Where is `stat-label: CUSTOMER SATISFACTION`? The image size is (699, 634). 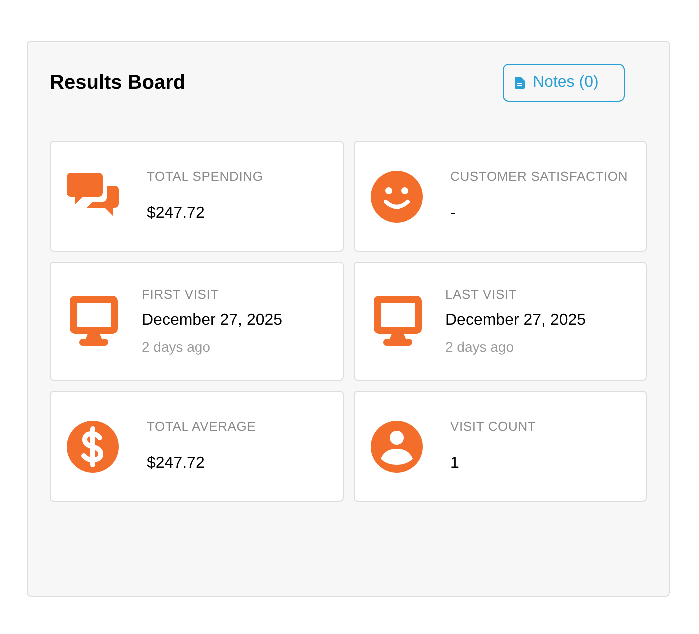 stat-label: CUSTOMER SATISFACTION is located at coordinates (539, 177).